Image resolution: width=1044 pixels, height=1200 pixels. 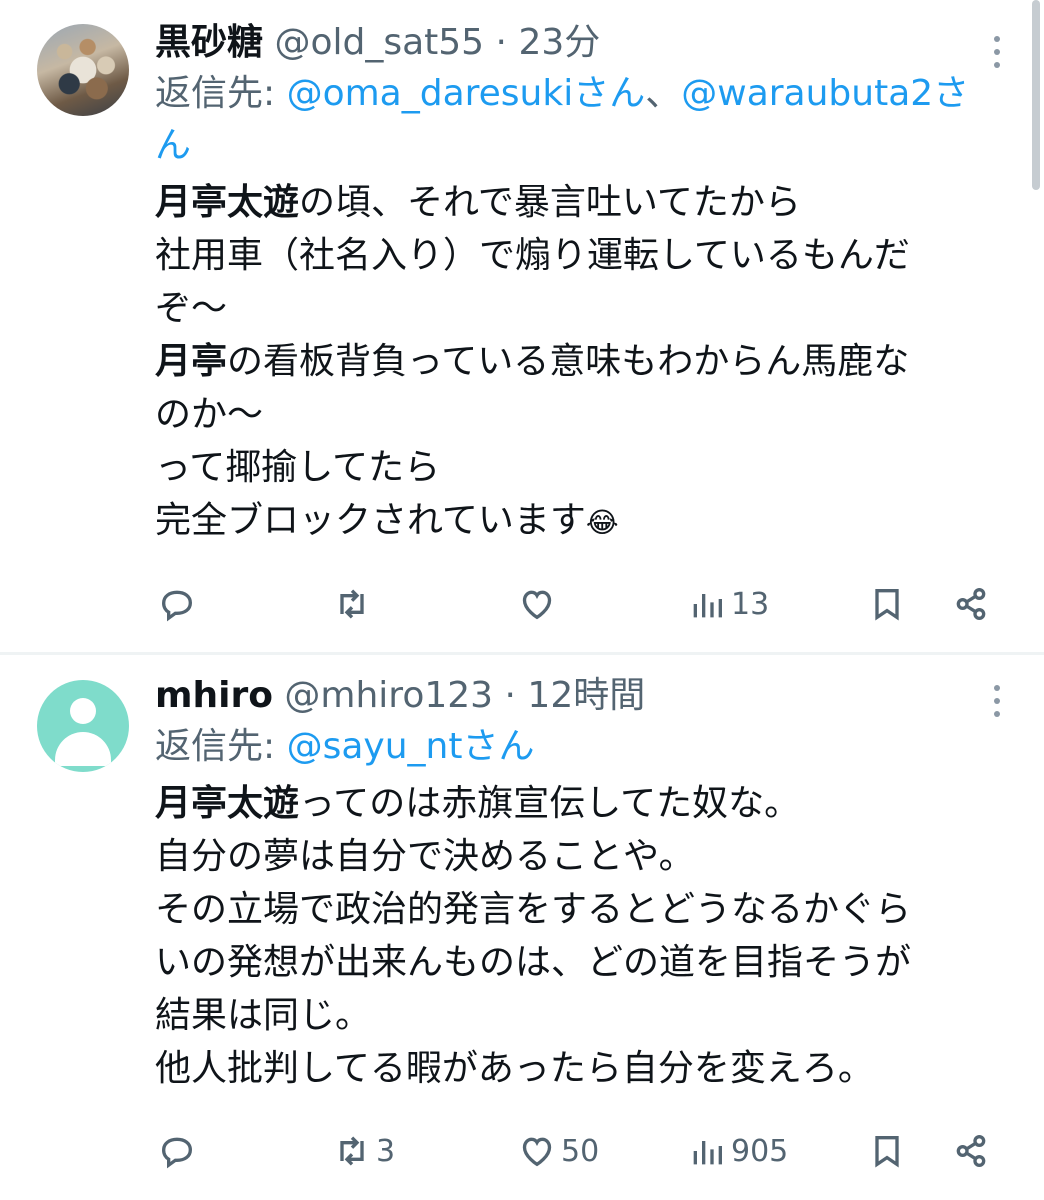 I want to click on timestamp: 23分, so click(x=559, y=42).